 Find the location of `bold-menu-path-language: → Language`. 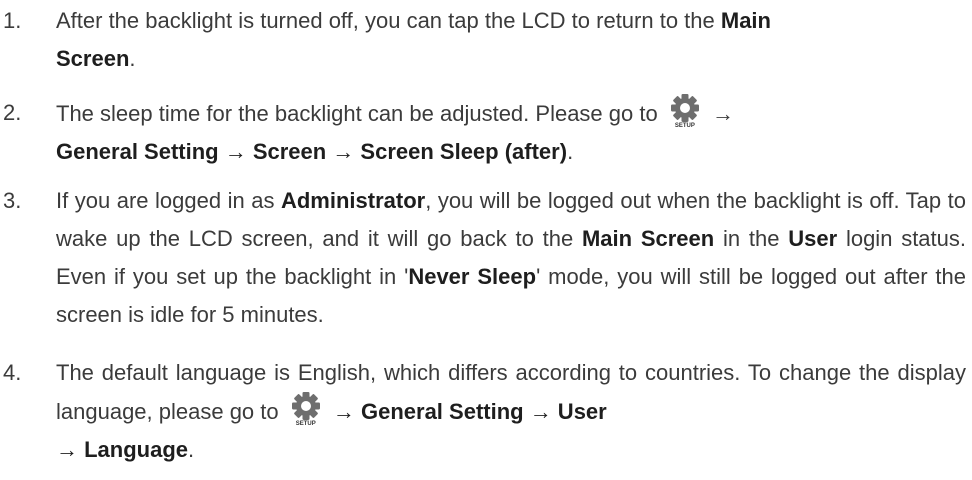

bold-menu-path-language: → Language is located at coordinates (122, 449).